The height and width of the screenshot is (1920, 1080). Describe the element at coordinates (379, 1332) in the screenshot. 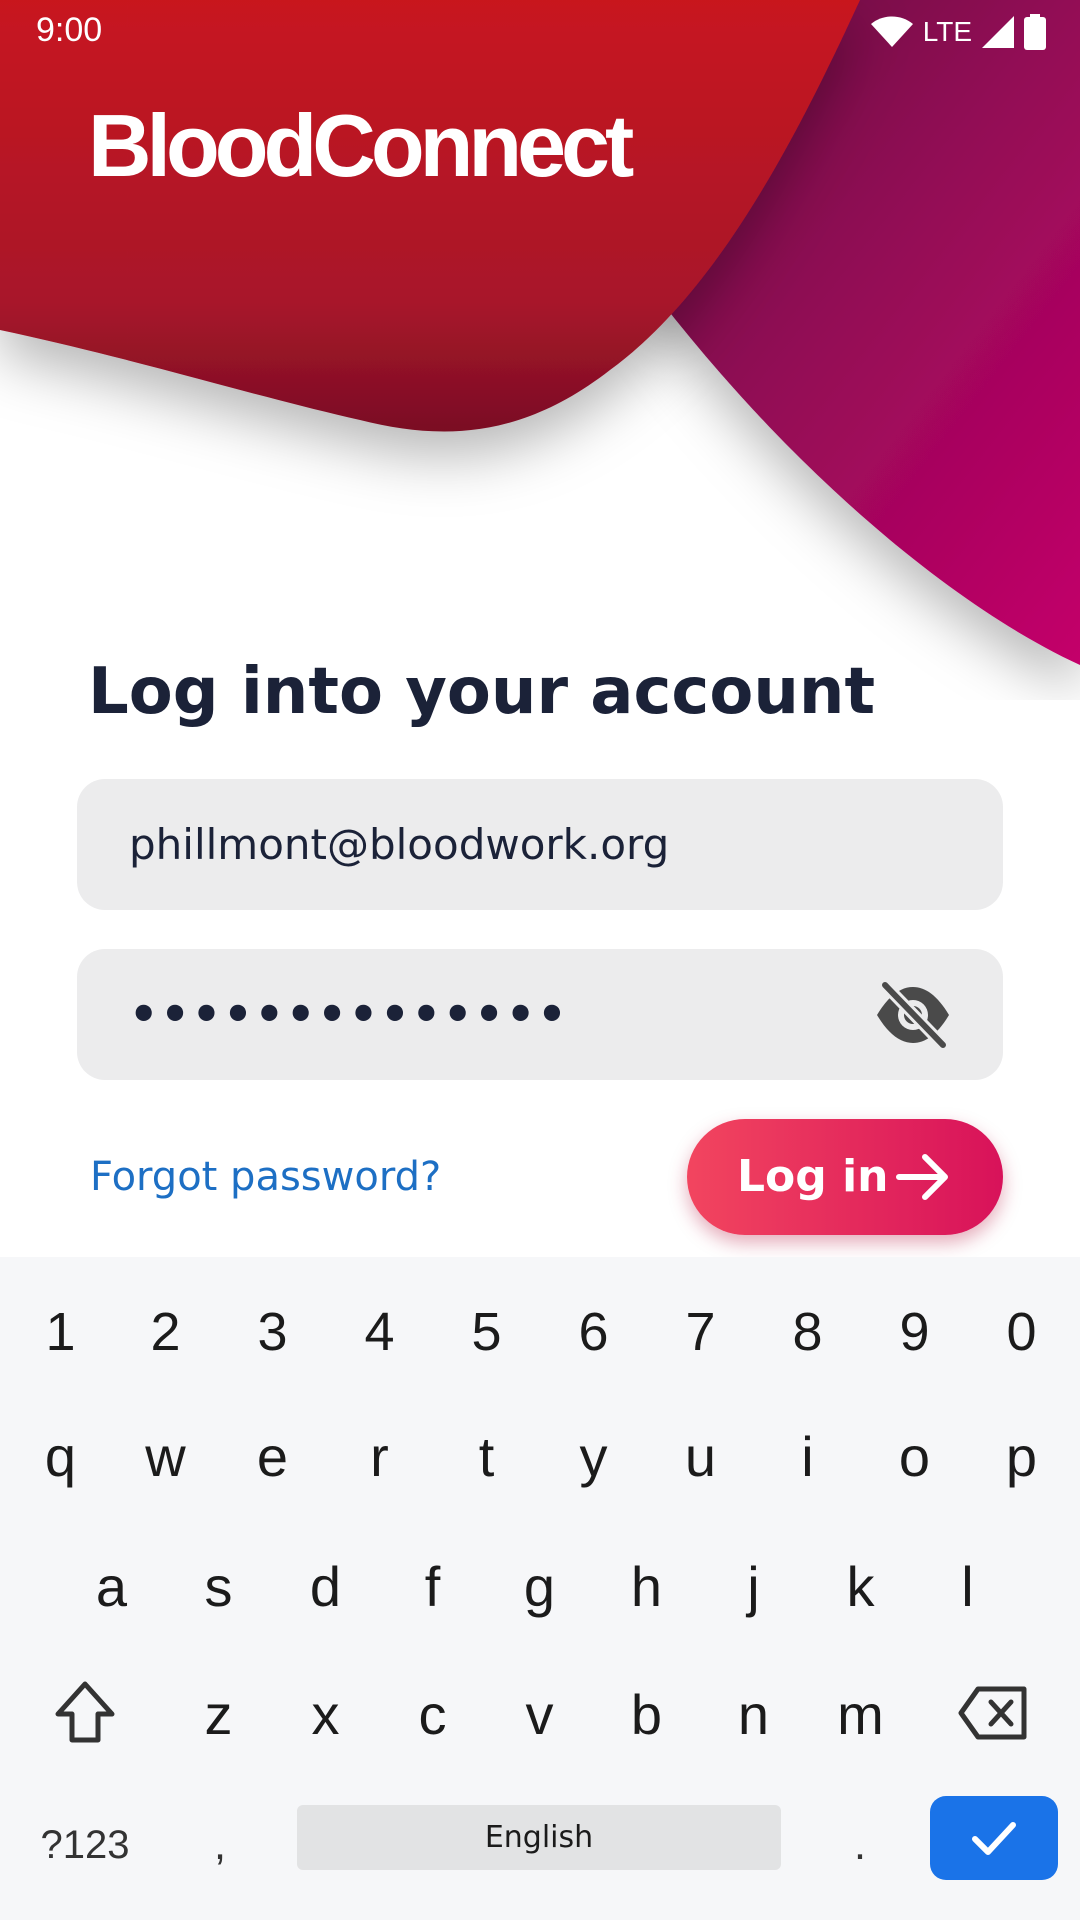

I see `key: 4` at that location.